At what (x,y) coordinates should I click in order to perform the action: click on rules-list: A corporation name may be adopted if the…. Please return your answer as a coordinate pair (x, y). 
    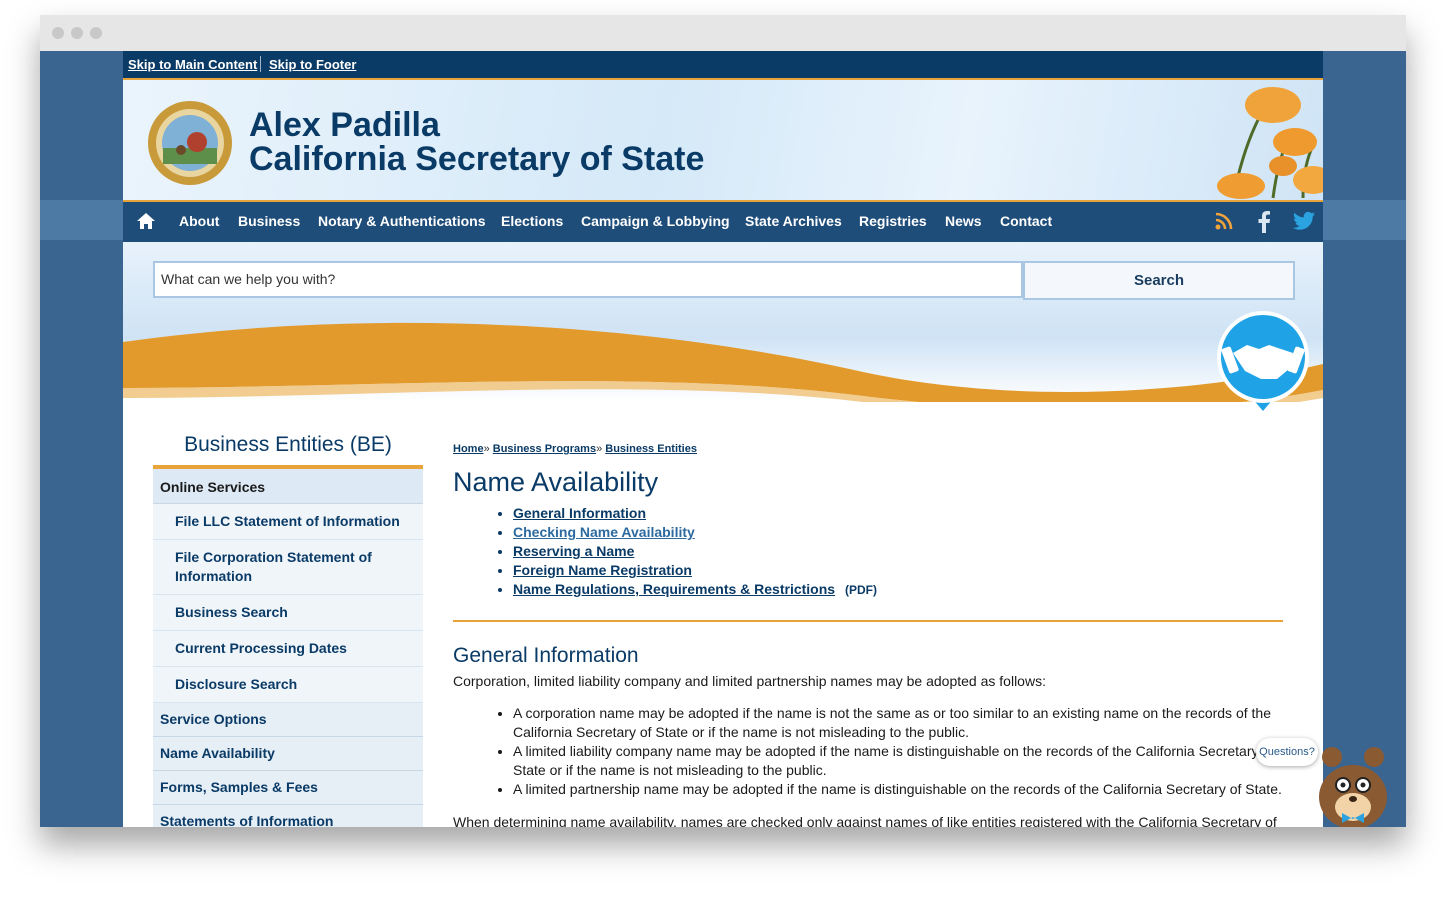
    Looking at the image, I should click on (868, 751).